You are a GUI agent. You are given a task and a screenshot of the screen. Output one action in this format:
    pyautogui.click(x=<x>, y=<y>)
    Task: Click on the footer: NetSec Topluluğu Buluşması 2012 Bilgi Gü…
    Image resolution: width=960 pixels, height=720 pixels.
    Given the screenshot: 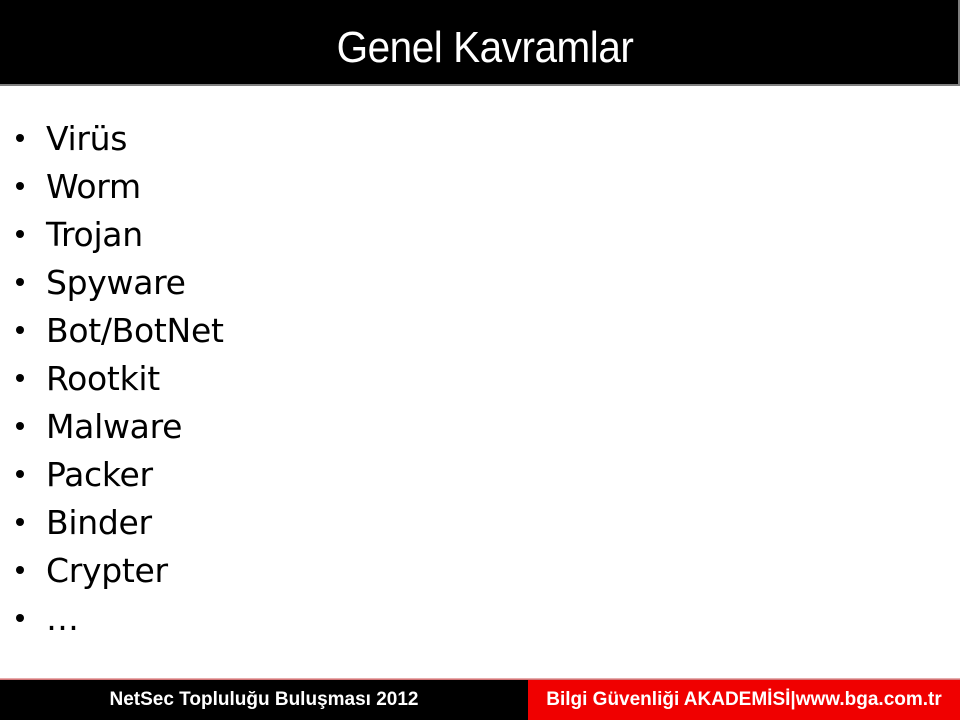 What is the action you would take?
    pyautogui.click(x=480, y=700)
    